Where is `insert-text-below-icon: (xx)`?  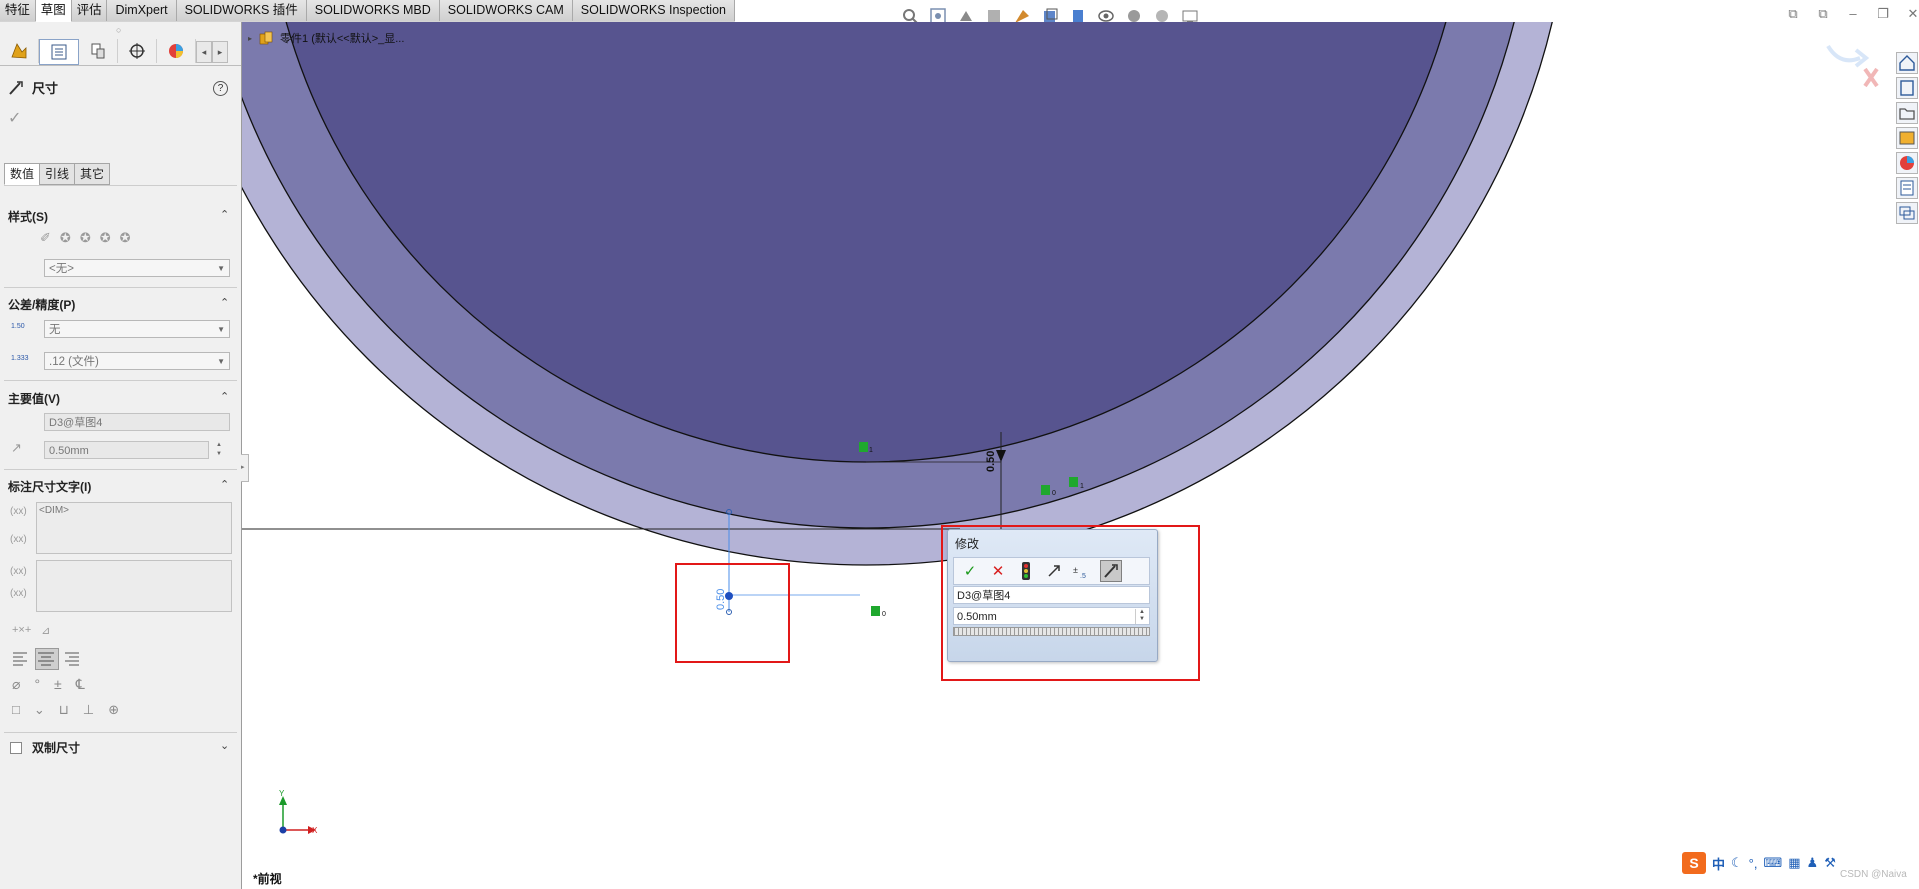 insert-text-below-icon: (xx) is located at coordinates (18, 539).